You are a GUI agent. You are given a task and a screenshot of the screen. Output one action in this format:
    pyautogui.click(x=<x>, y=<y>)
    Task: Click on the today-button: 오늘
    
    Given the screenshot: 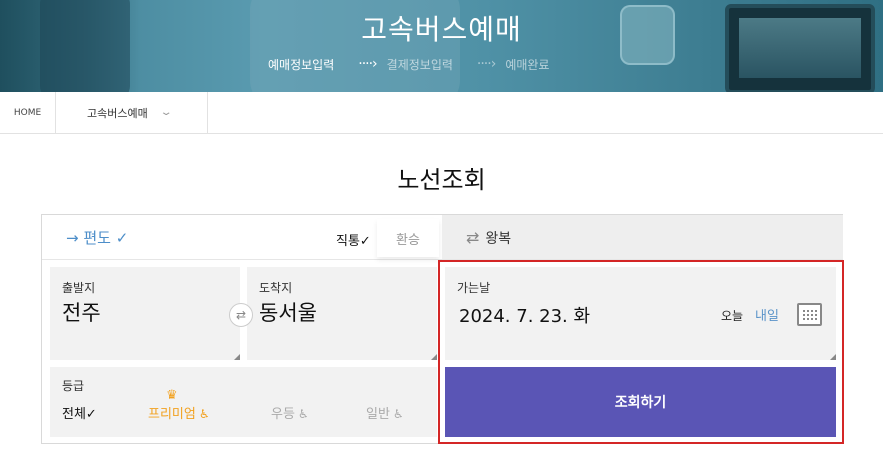 What is the action you would take?
    pyautogui.click(x=732, y=315)
    